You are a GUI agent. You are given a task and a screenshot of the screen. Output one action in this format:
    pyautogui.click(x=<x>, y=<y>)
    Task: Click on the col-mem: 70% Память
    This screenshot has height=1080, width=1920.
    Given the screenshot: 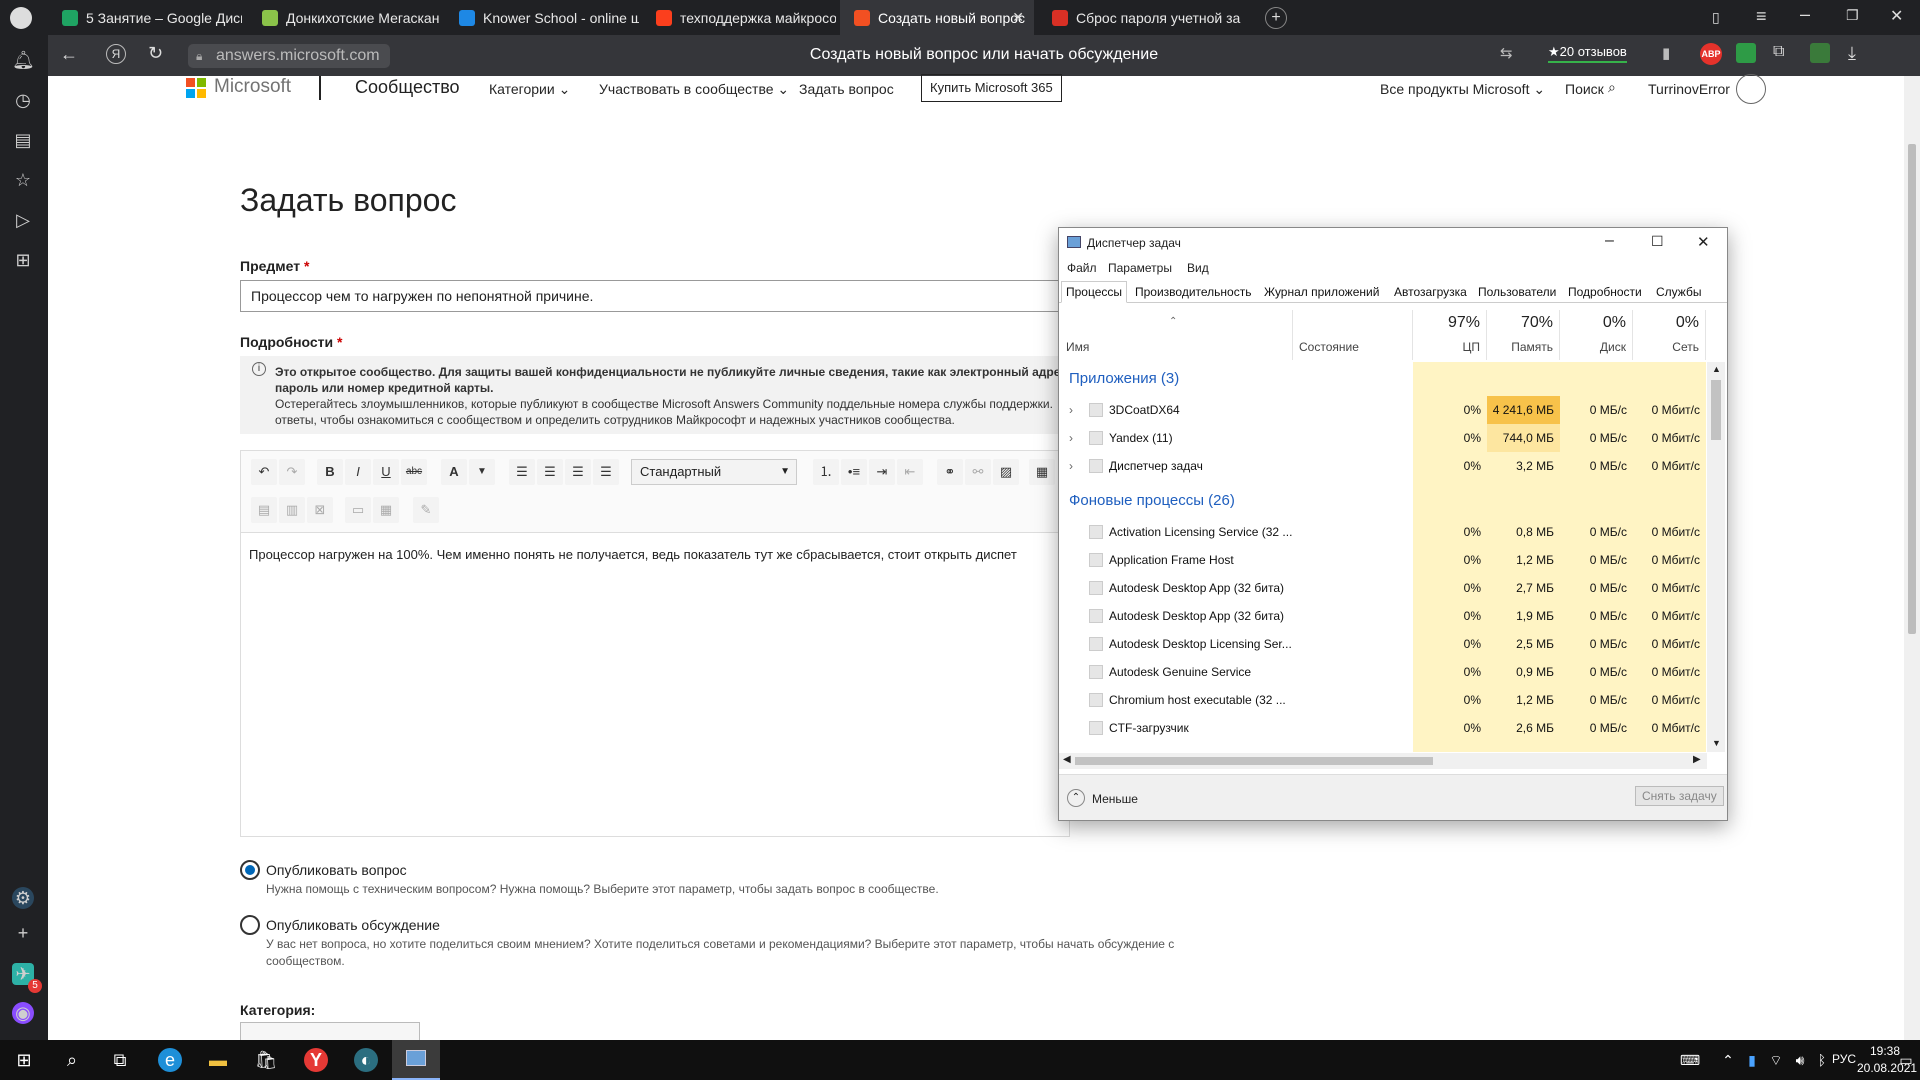 What is the action you would take?
    pyautogui.click(x=1523, y=335)
    